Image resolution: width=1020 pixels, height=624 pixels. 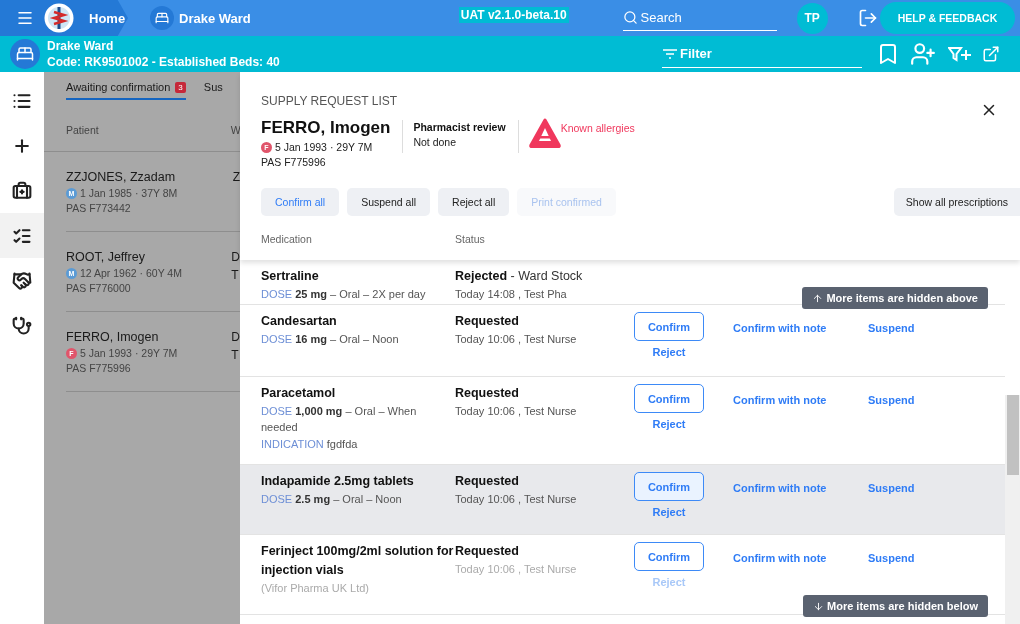 I want to click on search-field: Search, so click(x=699, y=18).